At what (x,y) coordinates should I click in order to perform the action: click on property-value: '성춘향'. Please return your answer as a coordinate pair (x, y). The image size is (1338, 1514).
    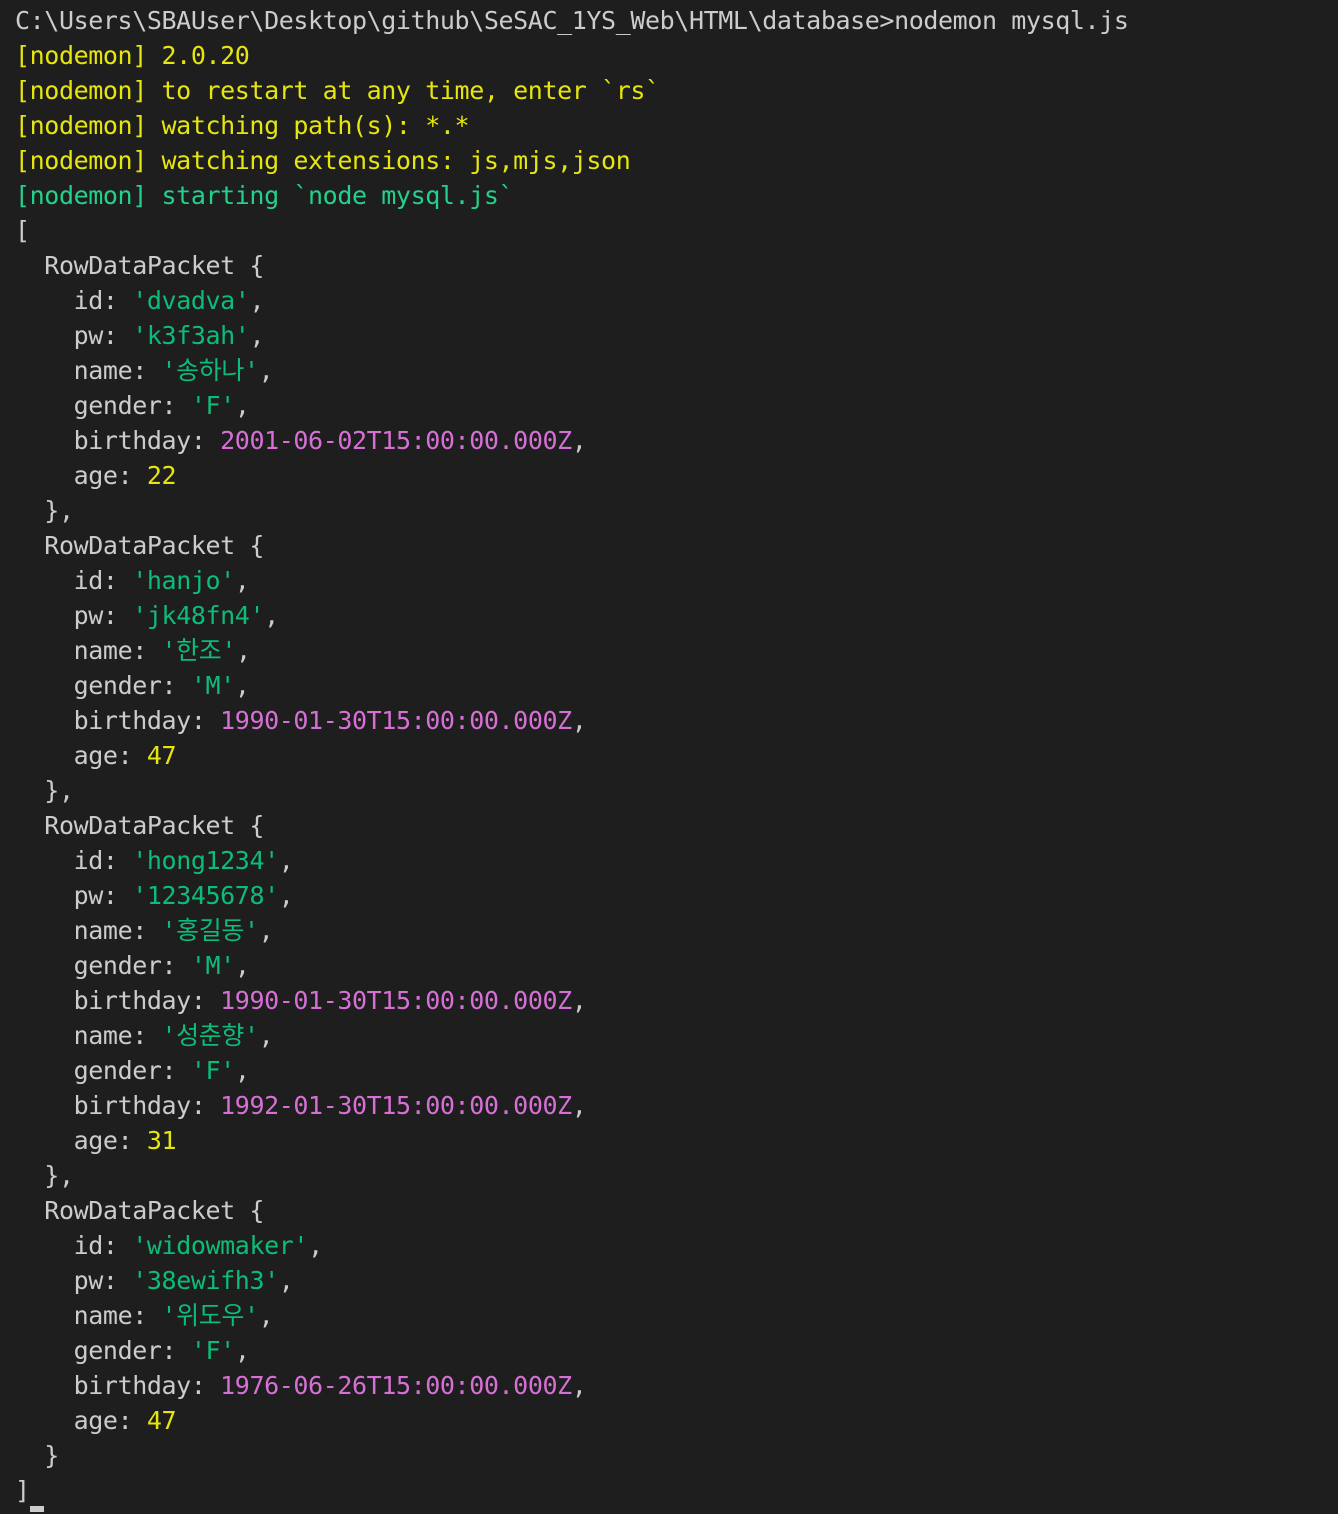
    Looking at the image, I should click on (210, 1035).